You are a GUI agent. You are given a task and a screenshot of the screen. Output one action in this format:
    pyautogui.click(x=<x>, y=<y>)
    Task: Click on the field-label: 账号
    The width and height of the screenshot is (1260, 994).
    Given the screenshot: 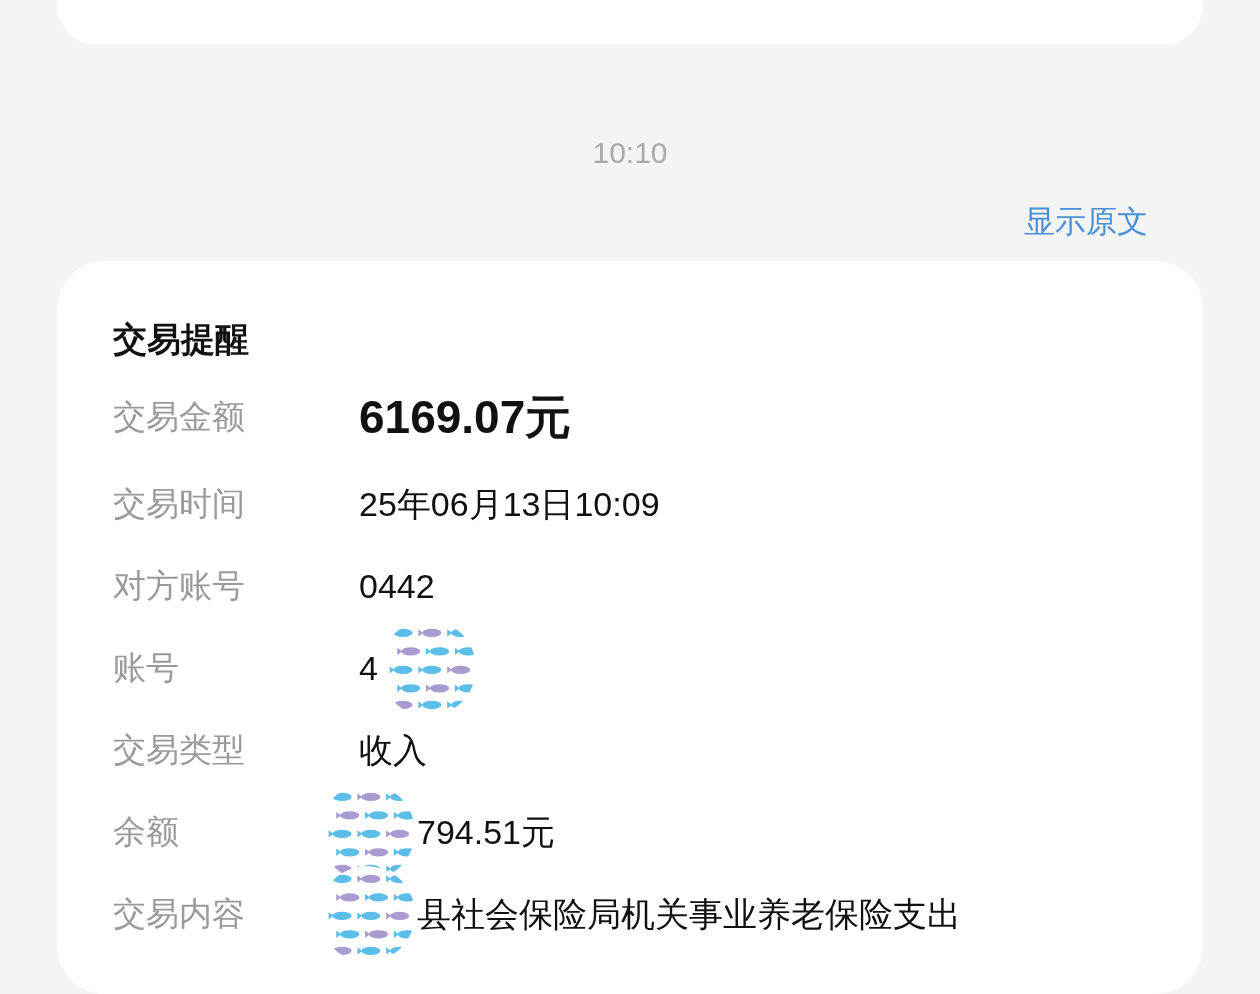 What is the action you would take?
    pyautogui.click(x=146, y=668)
    